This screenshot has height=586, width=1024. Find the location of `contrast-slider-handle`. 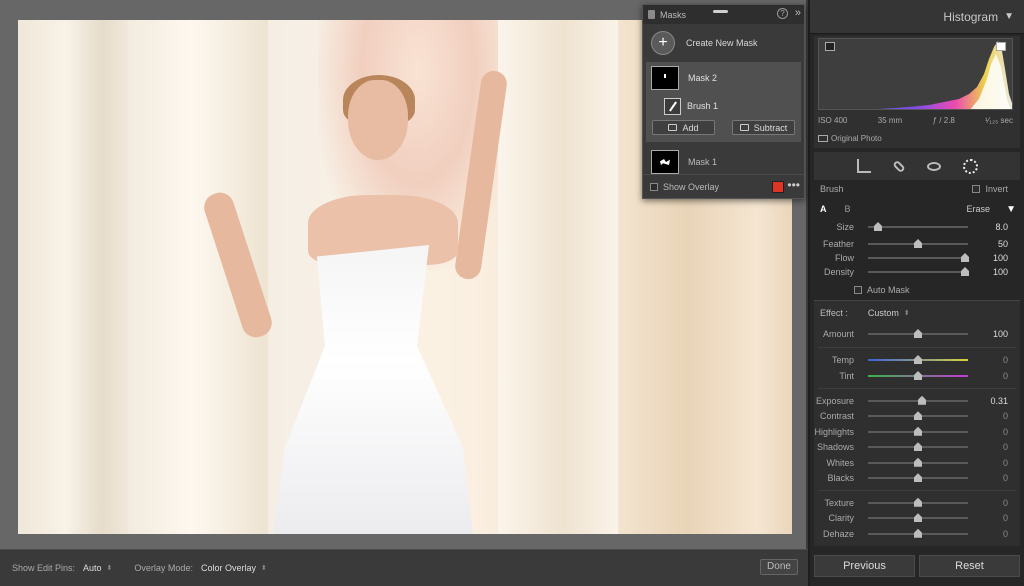

contrast-slider-handle is located at coordinates (918, 416).